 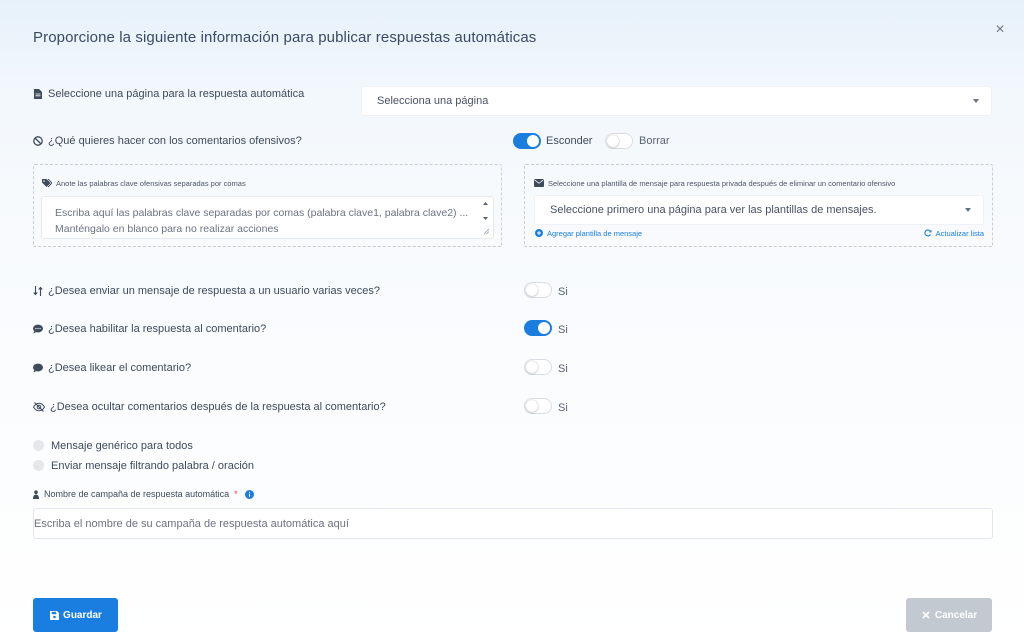 I want to click on refresh-icon, so click(x=928, y=233).